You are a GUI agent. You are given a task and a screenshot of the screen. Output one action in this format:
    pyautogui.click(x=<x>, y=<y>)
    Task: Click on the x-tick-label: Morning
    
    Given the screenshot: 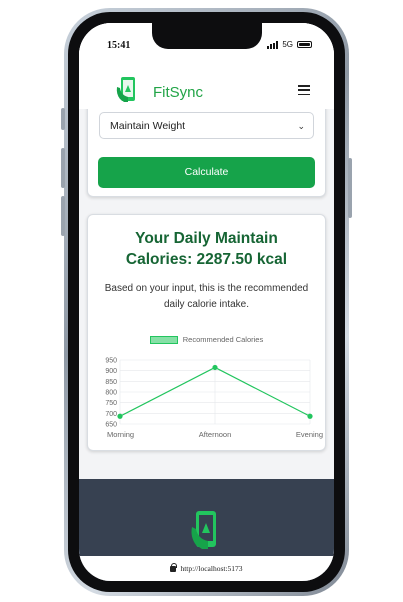 What is the action you would take?
    pyautogui.click(x=120, y=434)
    